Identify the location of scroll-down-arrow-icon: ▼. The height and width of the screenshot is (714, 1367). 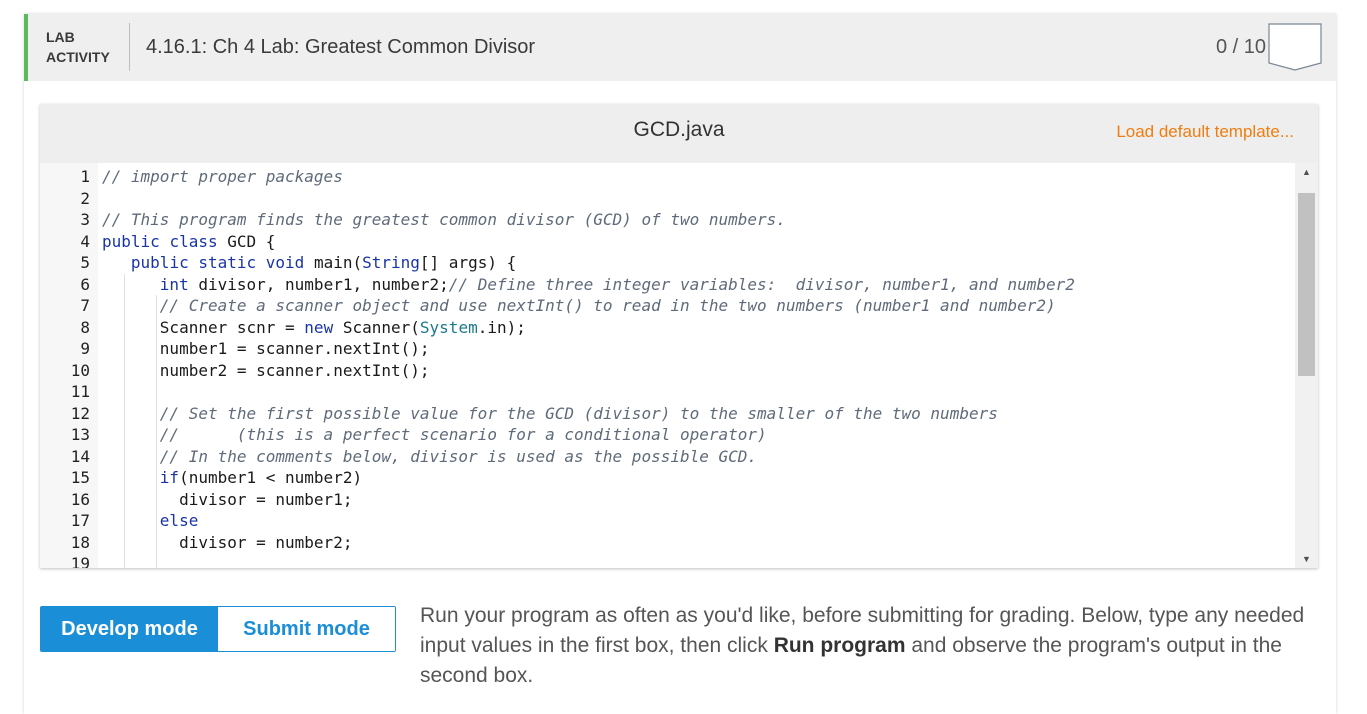
(1306, 559).